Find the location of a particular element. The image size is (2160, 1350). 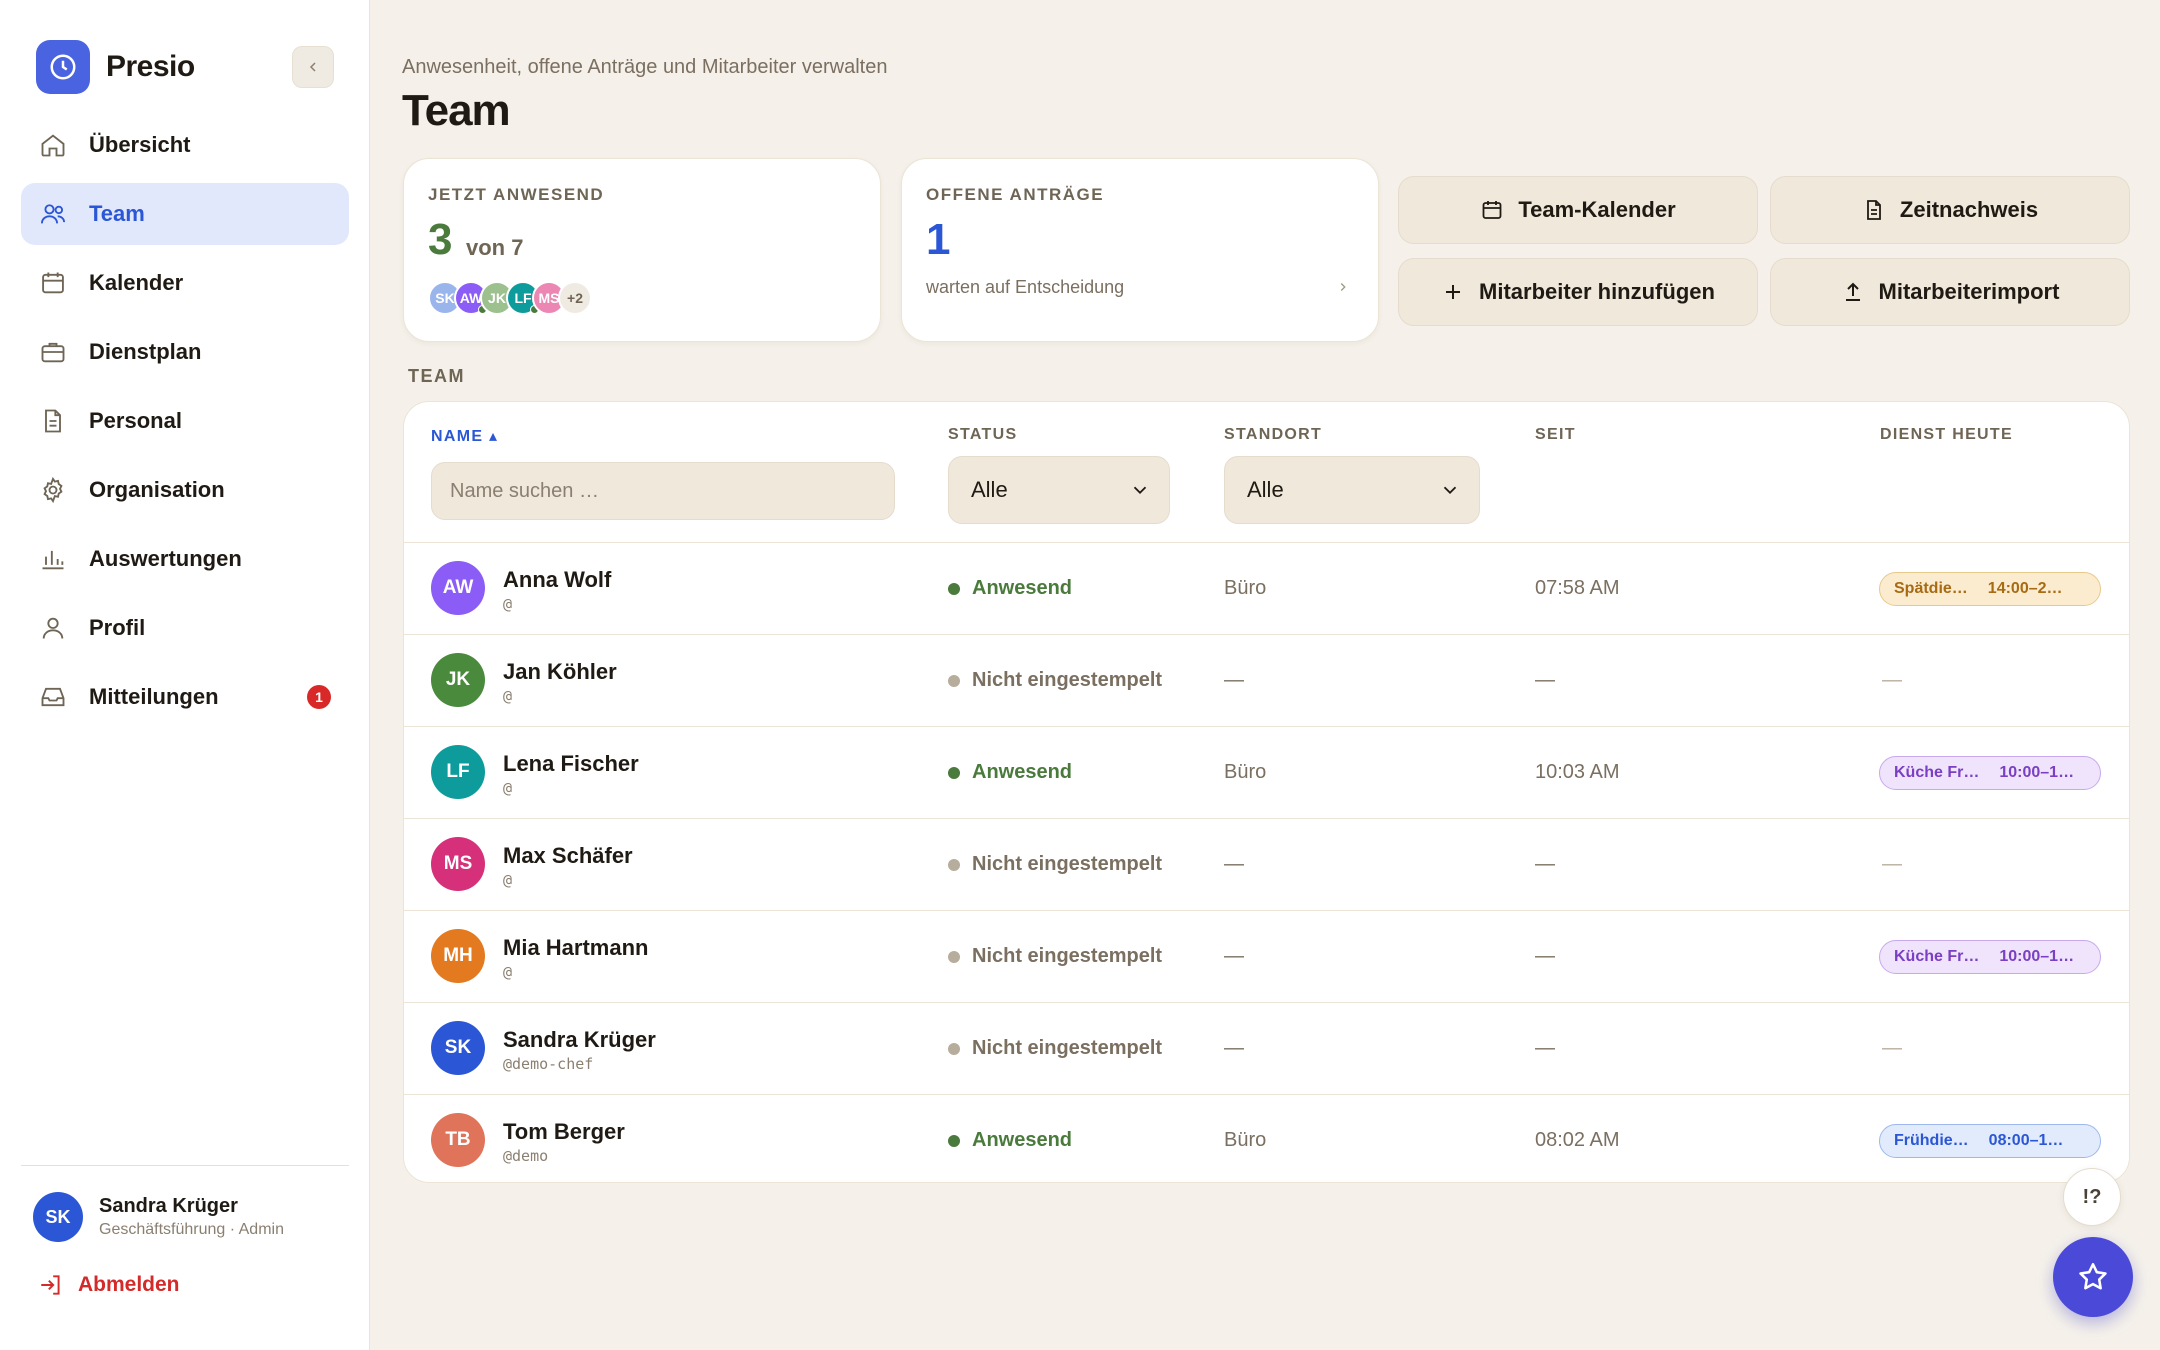

star-icon is located at coordinates (2093, 1276).